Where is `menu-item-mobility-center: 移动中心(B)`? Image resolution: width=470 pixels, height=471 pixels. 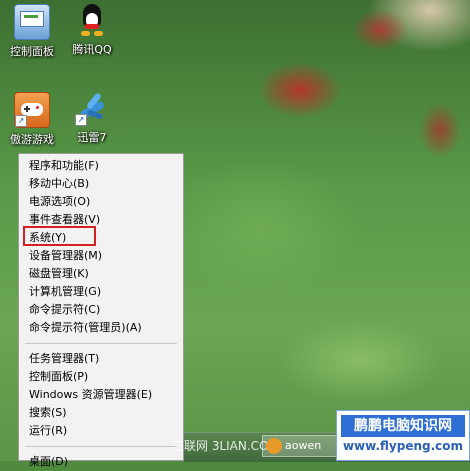
menu-item-mobility-center: 移动中心(B) is located at coordinates (101, 184).